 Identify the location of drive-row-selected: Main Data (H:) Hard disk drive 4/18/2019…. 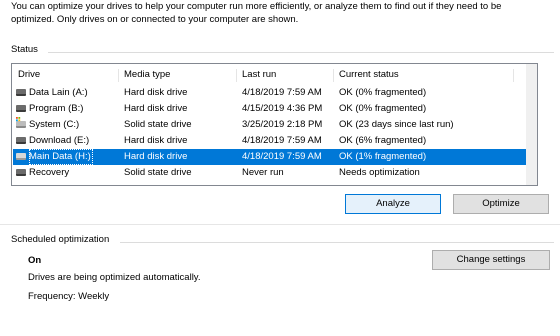
(269, 157).